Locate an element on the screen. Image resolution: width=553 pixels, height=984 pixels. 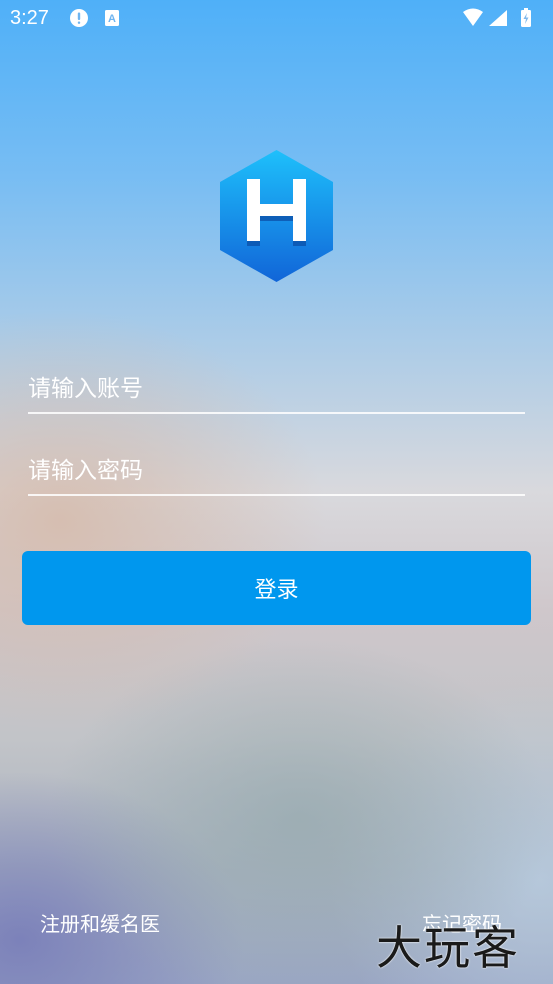
a-notification-icon: A is located at coordinates (112, 18).